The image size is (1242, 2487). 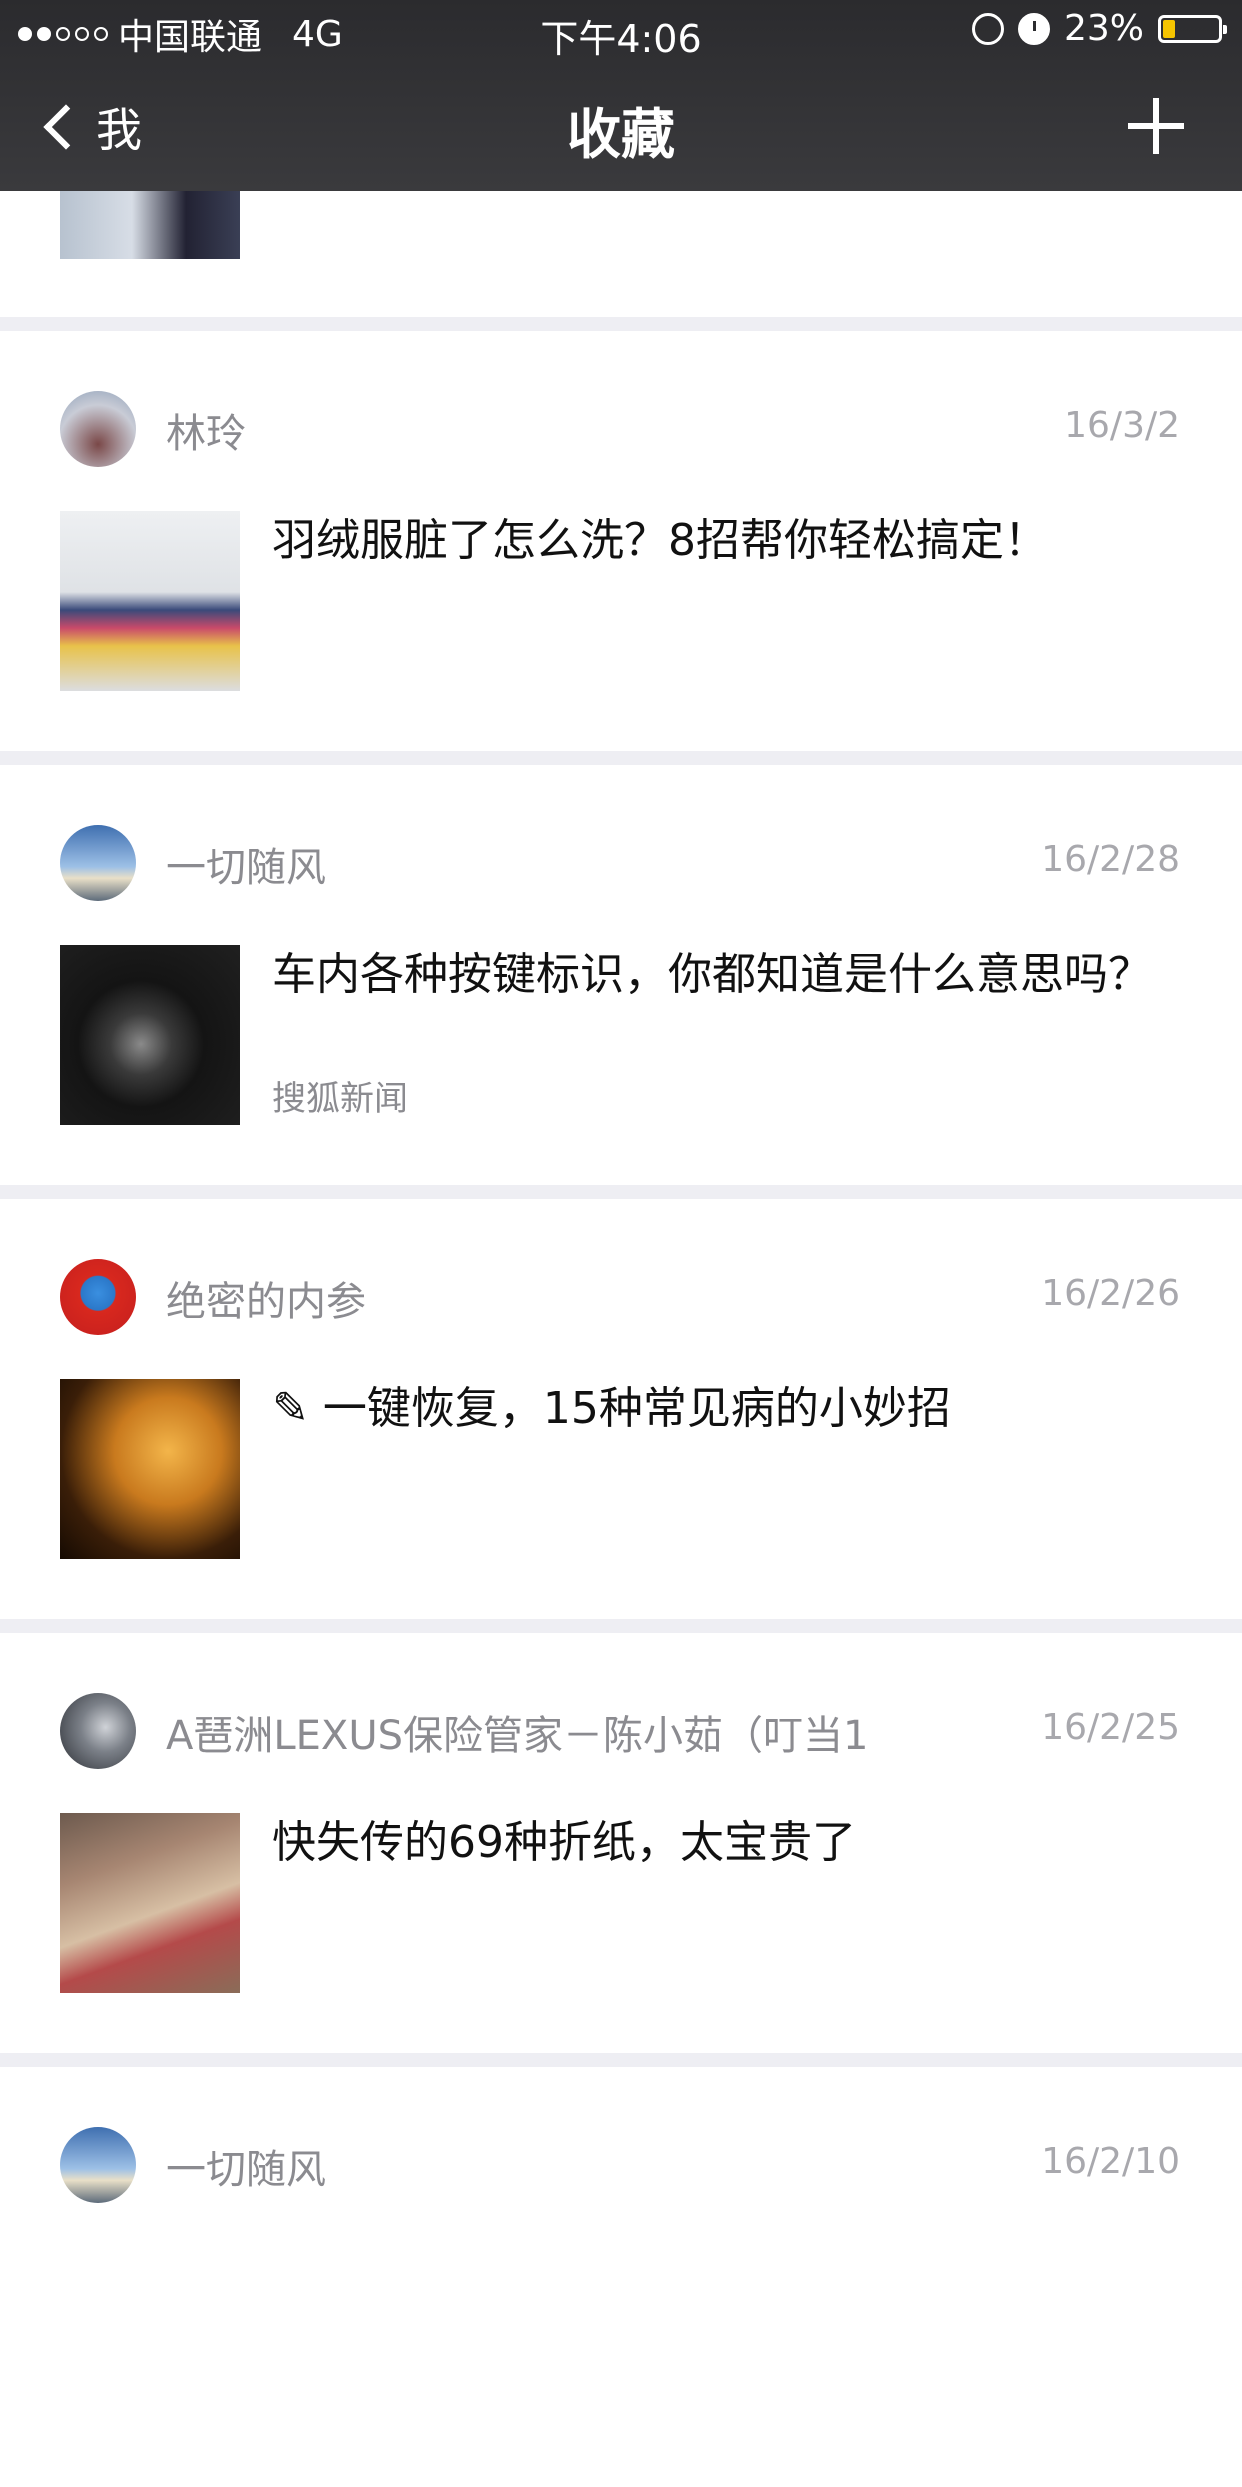 What do you see at coordinates (1192, 28) in the screenshot?
I see `battery-icon` at bounding box center [1192, 28].